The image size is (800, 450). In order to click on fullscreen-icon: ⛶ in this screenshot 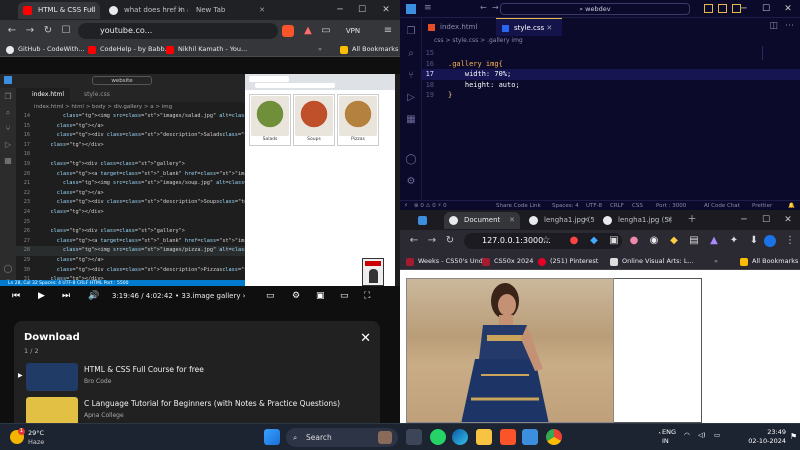, I will do `click(367, 296)`.